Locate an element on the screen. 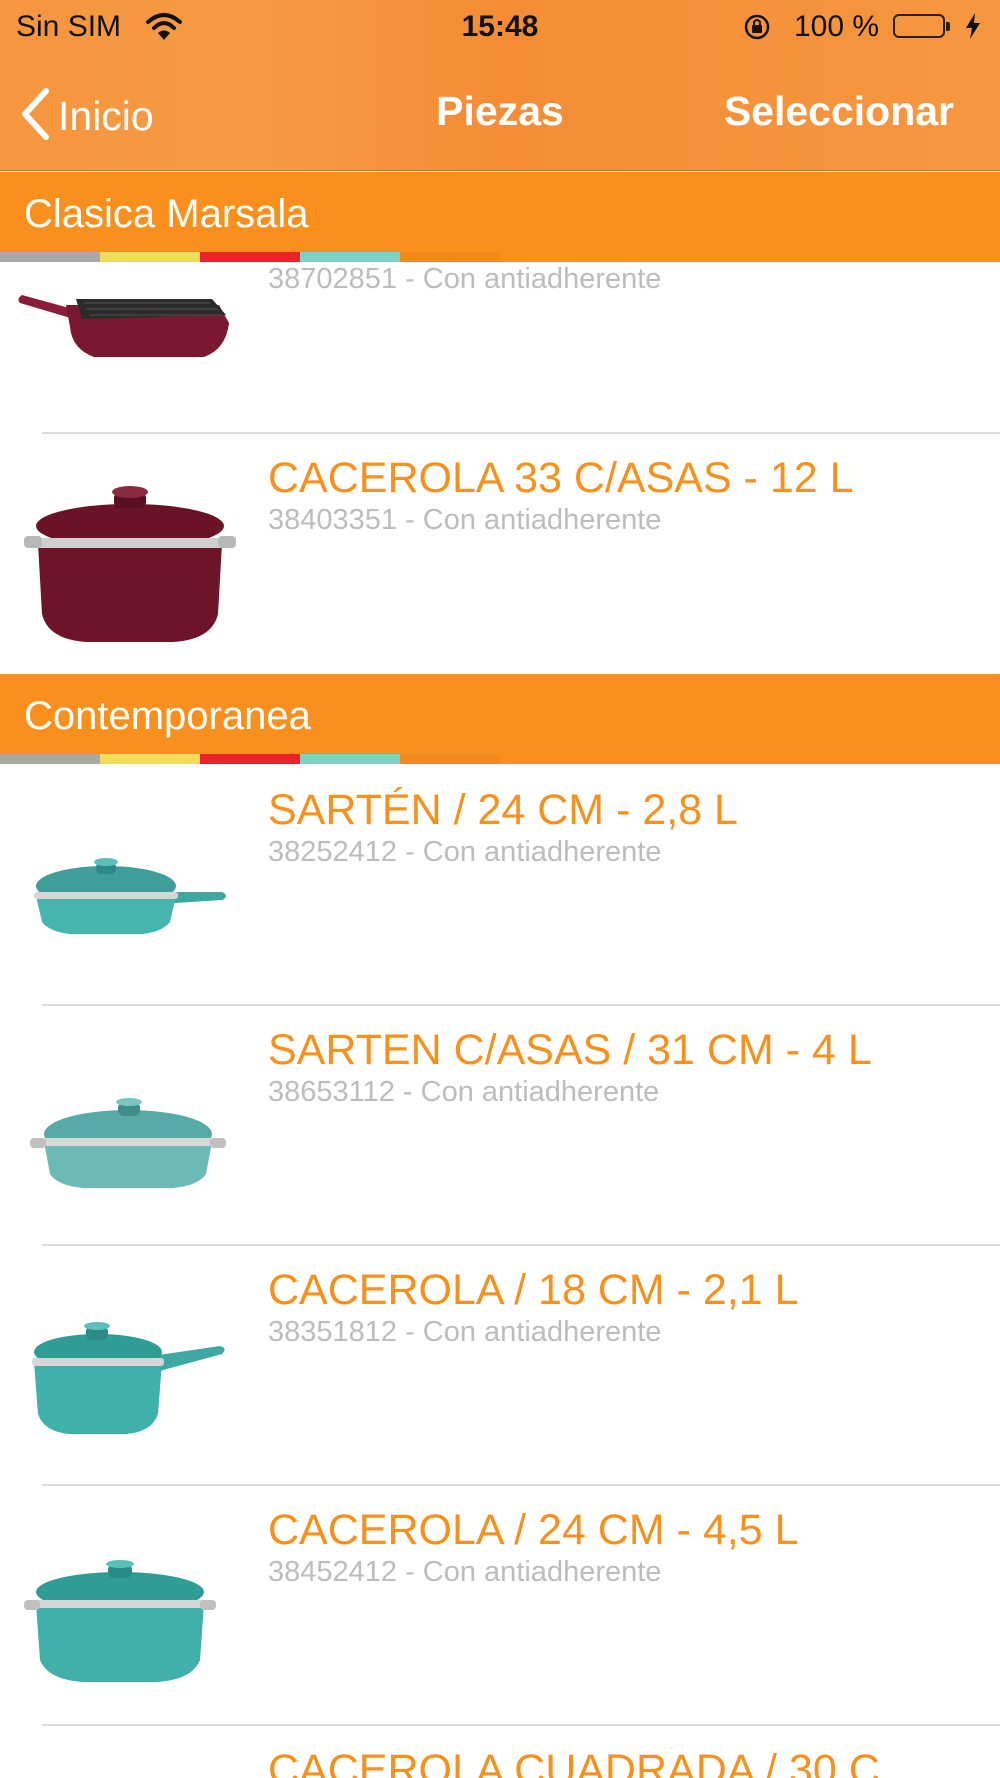 The image size is (1000, 1778). charging-icon is located at coordinates (973, 28).